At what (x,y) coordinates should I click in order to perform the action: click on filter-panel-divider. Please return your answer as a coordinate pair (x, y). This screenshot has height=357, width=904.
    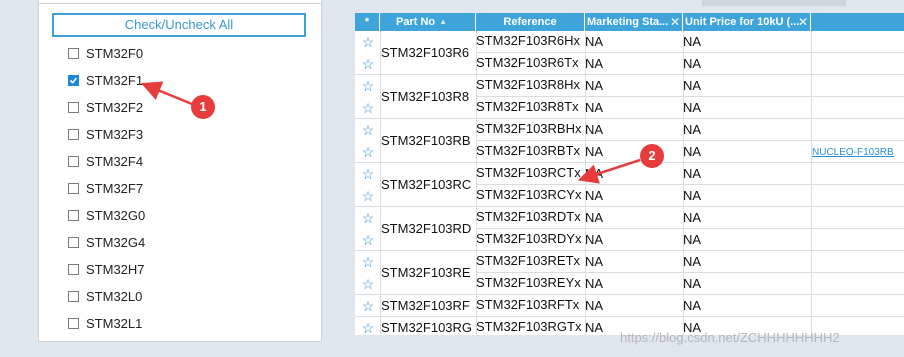
    Looking at the image, I should click on (179, 3).